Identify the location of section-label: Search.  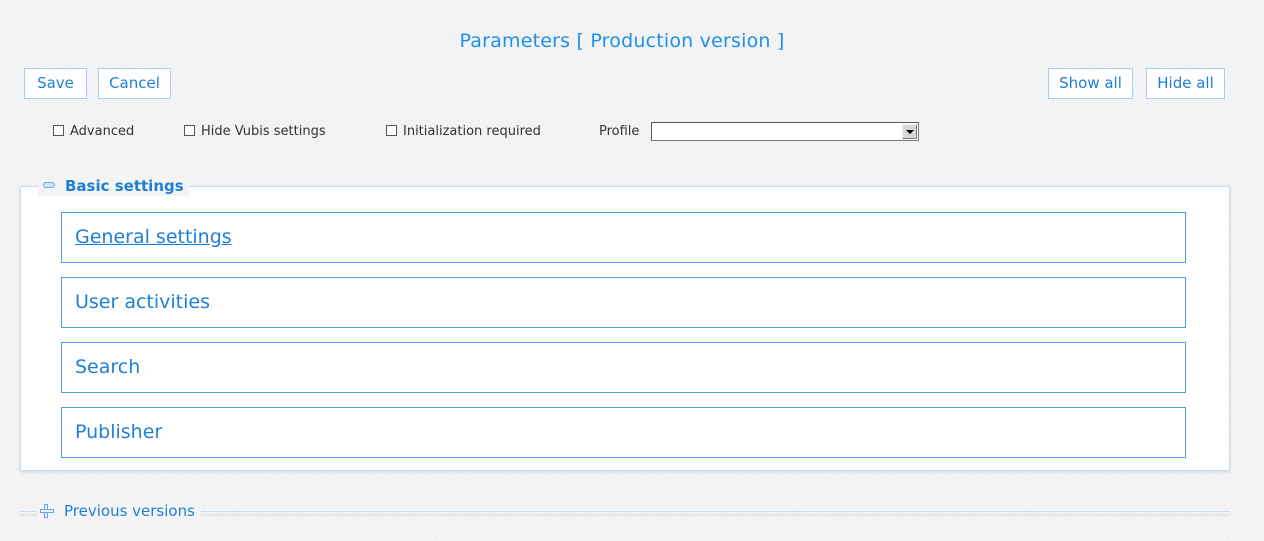
(107, 367).